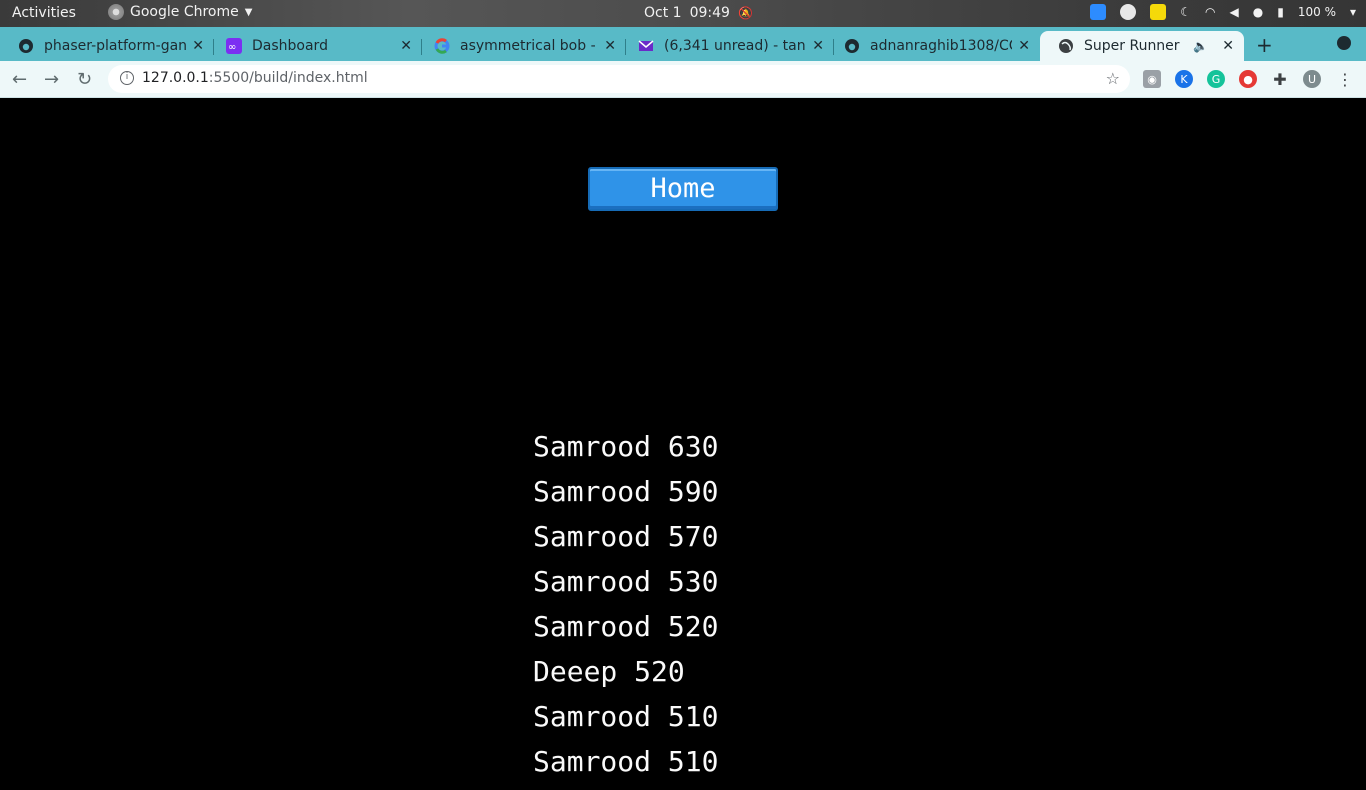 Image resolution: width=1366 pixels, height=790 pixels. I want to click on sticky-notes-icon, so click(1158, 12).